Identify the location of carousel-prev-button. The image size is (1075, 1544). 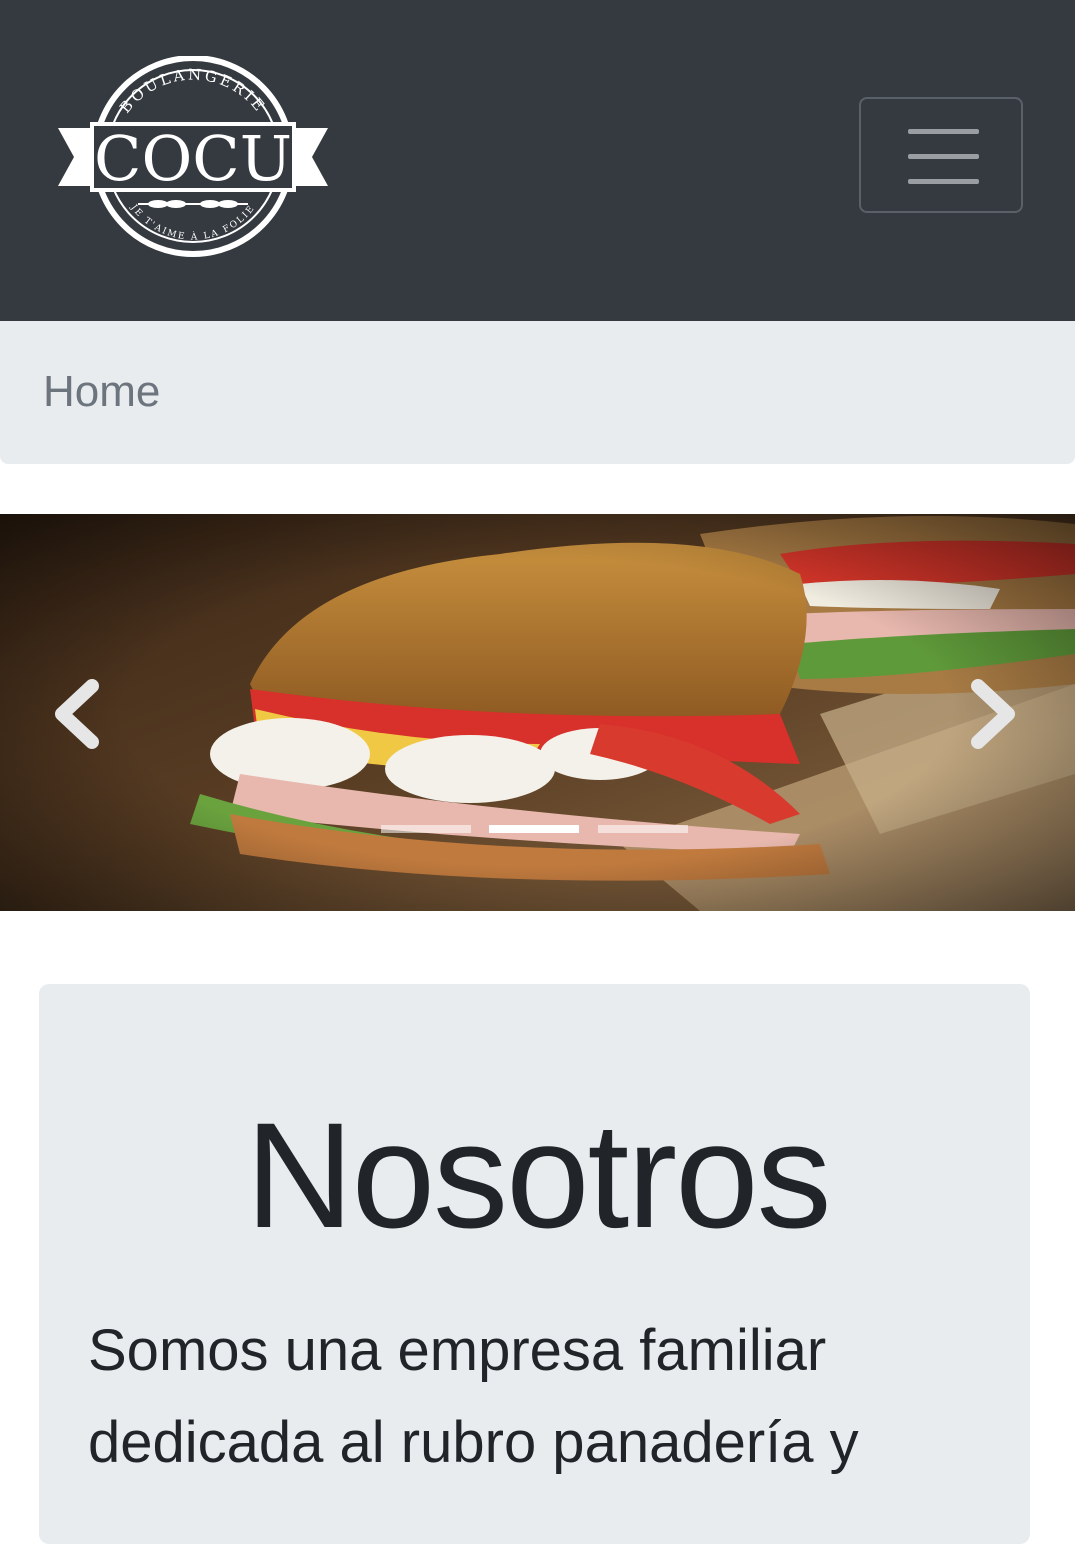
(75, 714).